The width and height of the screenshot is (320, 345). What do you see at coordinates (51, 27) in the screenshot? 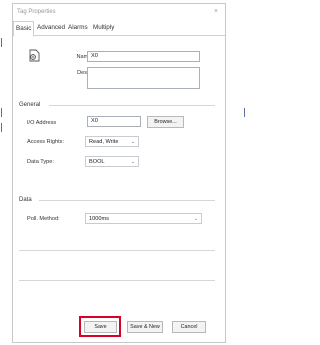
I see `tab-advanced: Advanced` at bounding box center [51, 27].